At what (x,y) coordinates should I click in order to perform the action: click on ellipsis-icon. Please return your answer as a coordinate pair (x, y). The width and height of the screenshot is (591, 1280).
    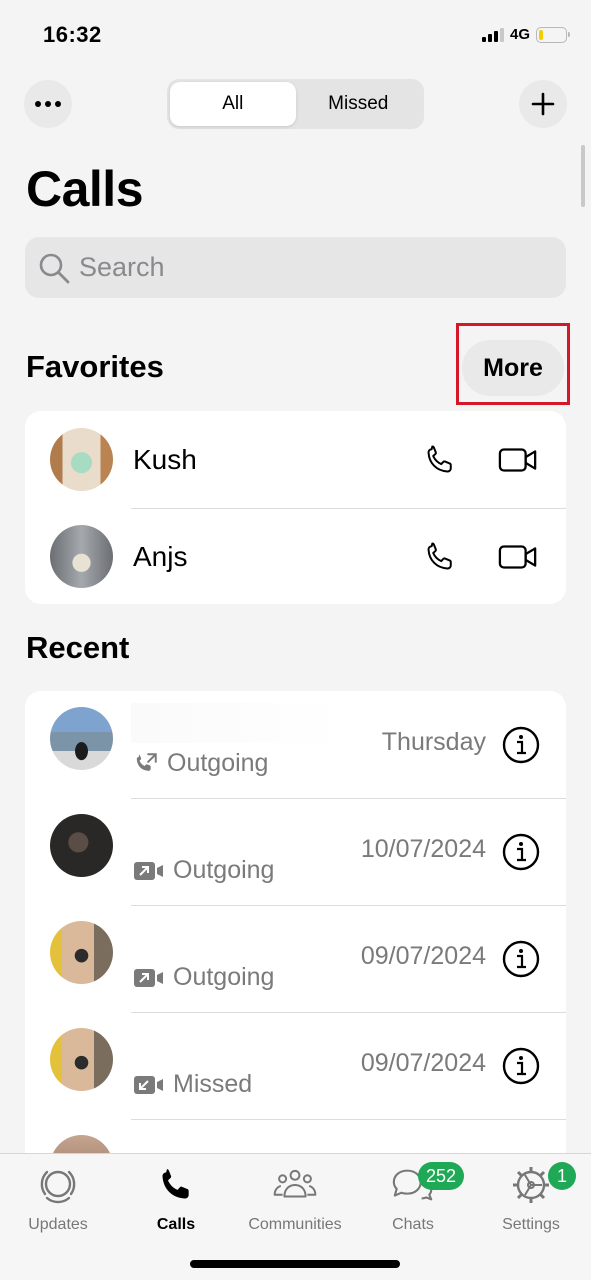
    Looking at the image, I should click on (48, 104).